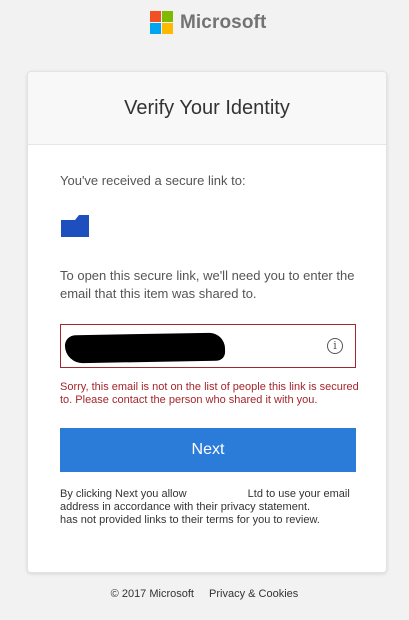 The width and height of the screenshot is (409, 620). What do you see at coordinates (152, 594) in the screenshot?
I see `copyright-text: © 2017 Microsoft` at bounding box center [152, 594].